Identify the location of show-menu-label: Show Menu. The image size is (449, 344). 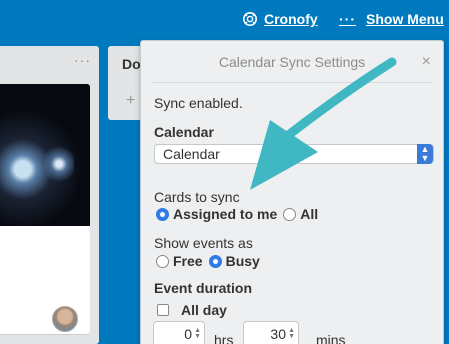
(405, 19).